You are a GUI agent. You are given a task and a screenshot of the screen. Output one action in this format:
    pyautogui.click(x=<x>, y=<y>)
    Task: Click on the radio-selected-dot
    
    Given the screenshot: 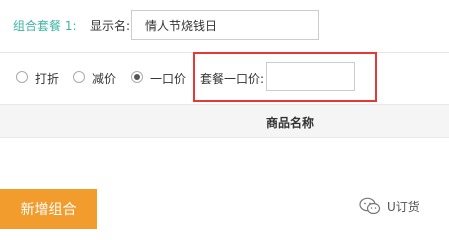 What is the action you would take?
    pyautogui.click(x=137, y=77)
    